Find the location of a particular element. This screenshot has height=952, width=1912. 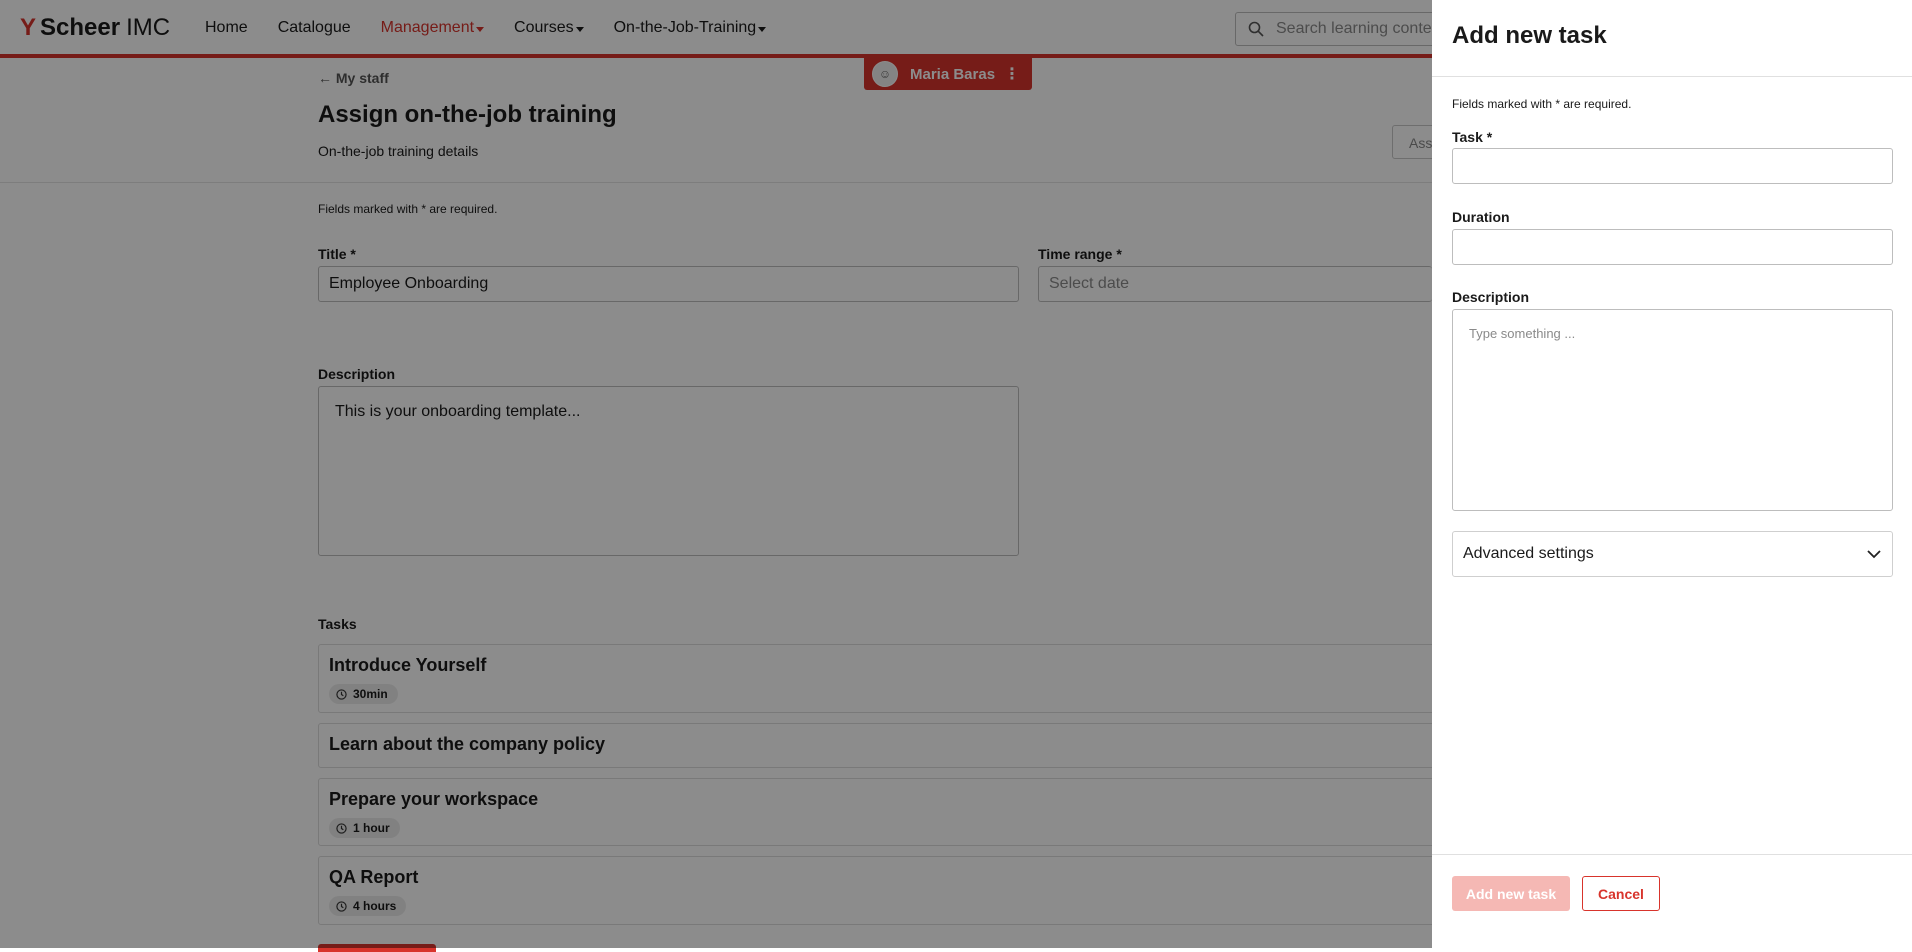

drawer-description-label: Description is located at coordinates (1491, 297).